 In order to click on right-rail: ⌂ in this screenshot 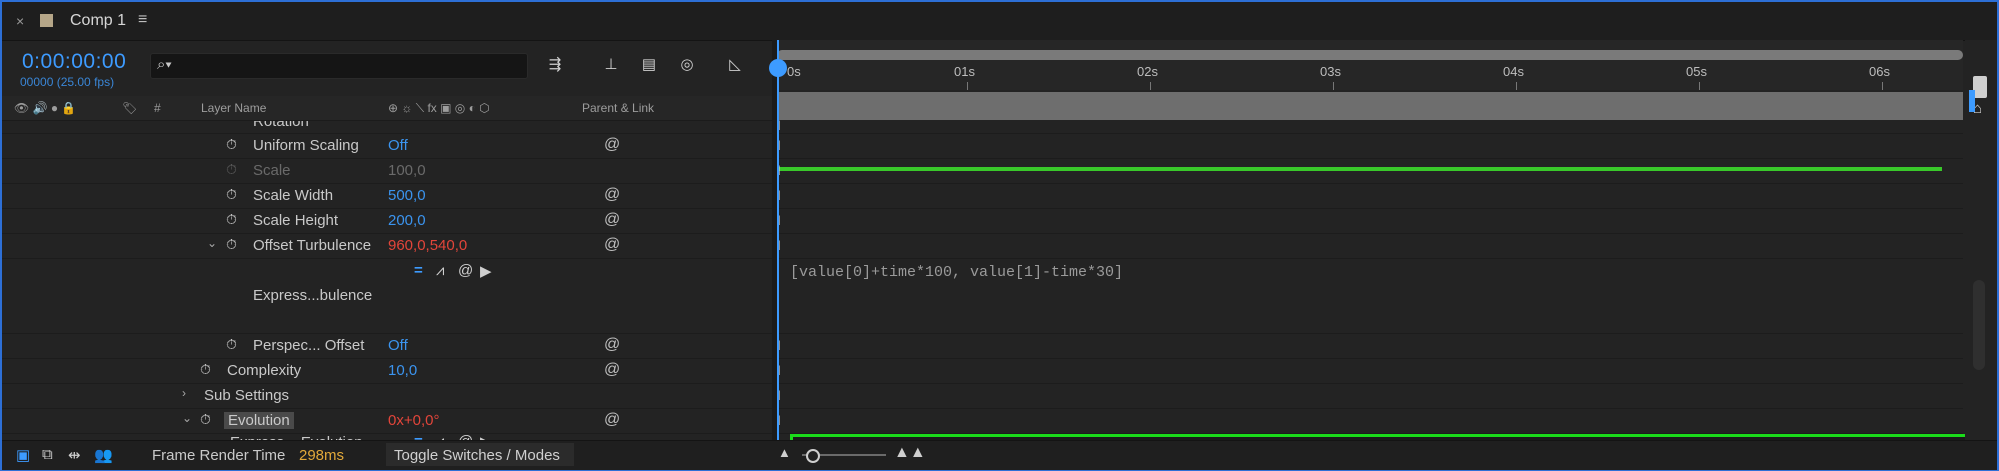, I will do `click(1981, 240)`.